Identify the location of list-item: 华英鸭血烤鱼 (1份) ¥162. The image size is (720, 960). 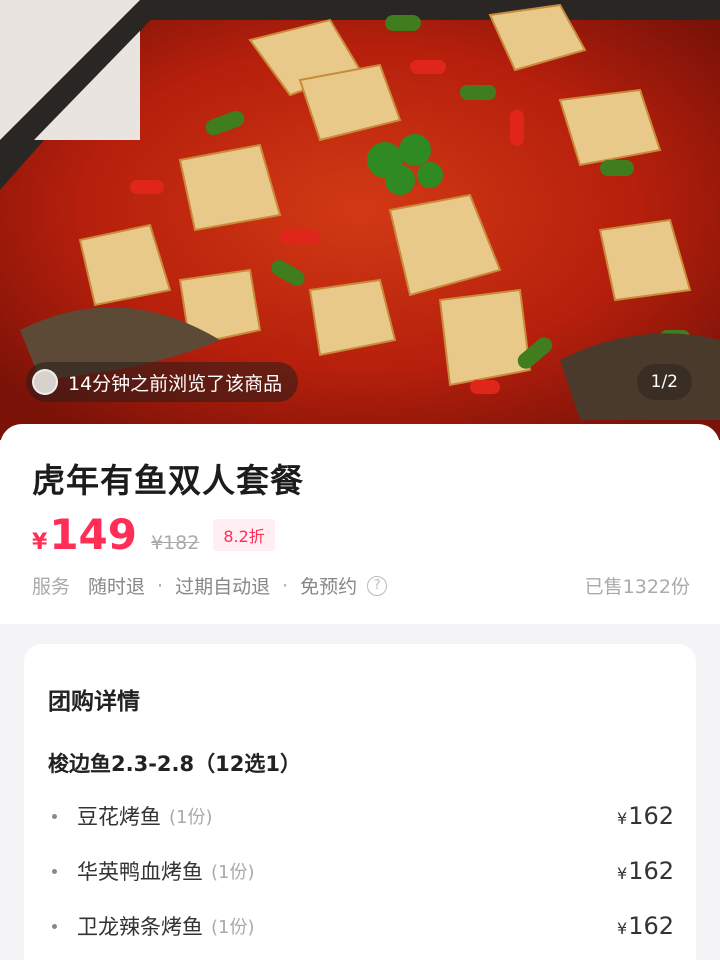
(361, 871).